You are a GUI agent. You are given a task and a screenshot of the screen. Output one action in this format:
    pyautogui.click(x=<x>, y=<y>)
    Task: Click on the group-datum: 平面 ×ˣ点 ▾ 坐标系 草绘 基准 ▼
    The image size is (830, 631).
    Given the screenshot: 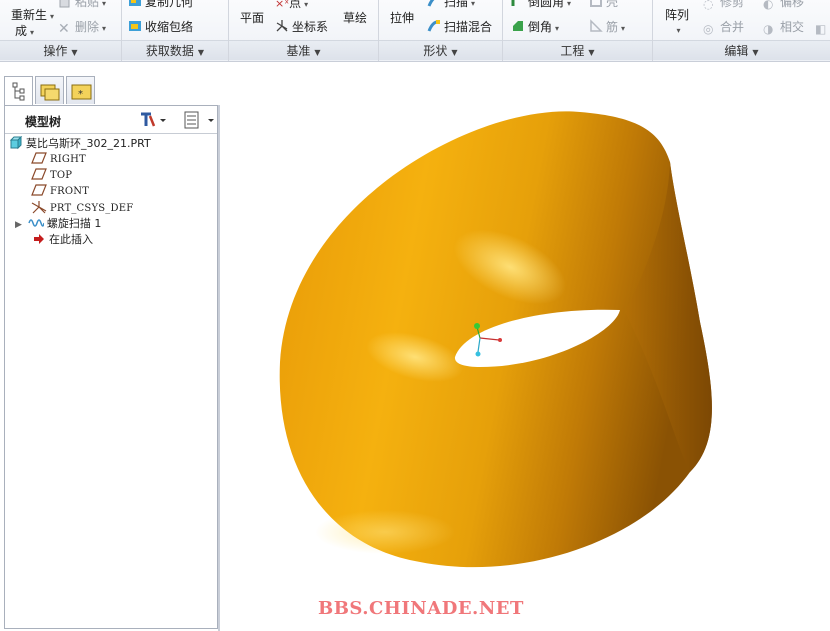 What is the action you would take?
    pyautogui.click(x=304, y=30)
    